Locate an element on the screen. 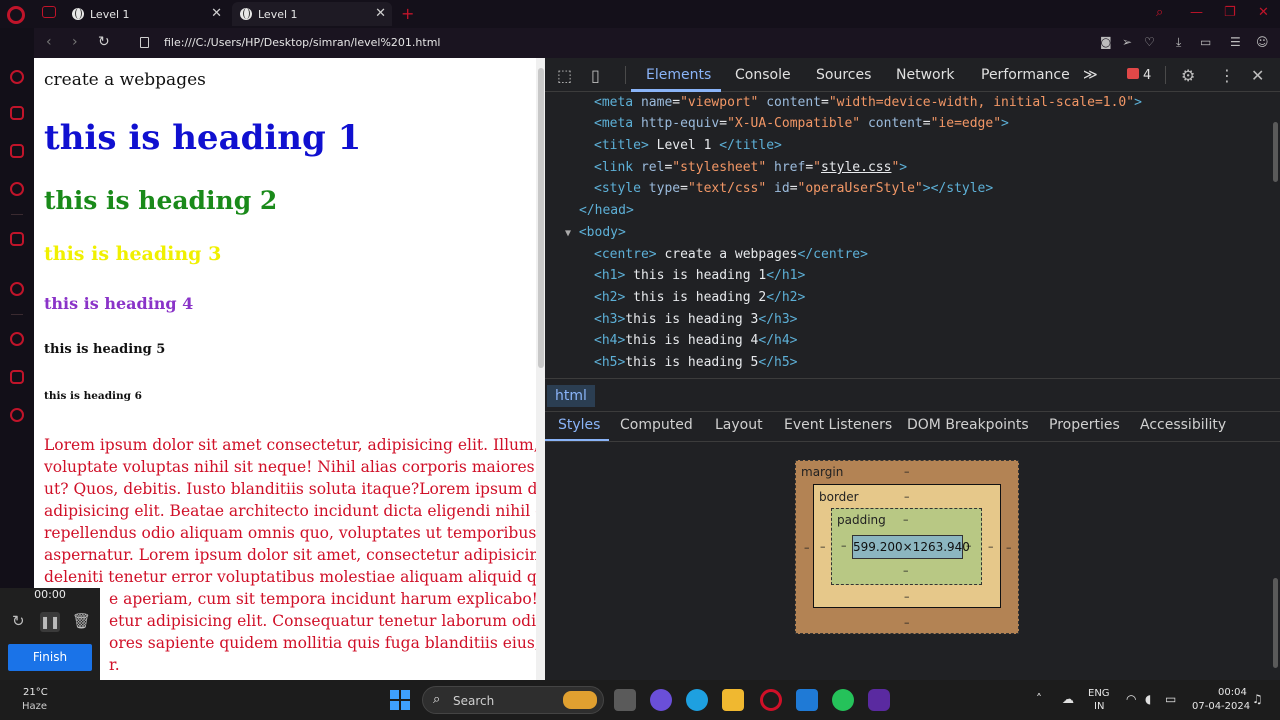  padding-bottom-value: – is located at coordinates (906, 570).